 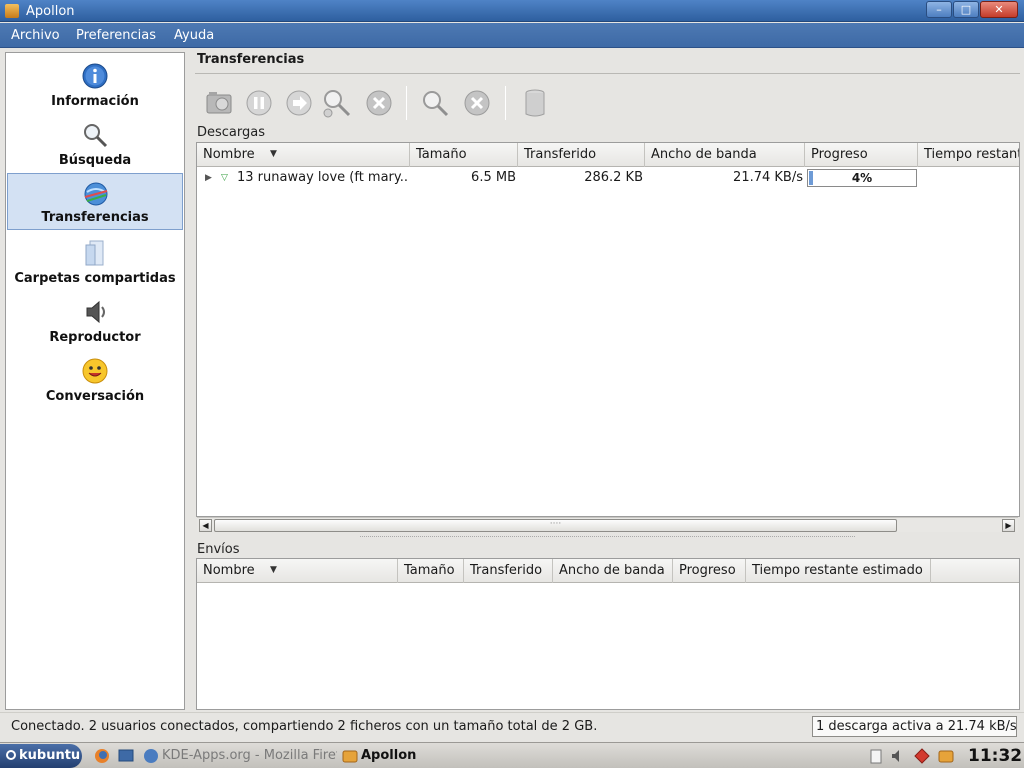 What do you see at coordinates (607, 537) in the screenshot?
I see `panel-splitter` at bounding box center [607, 537].